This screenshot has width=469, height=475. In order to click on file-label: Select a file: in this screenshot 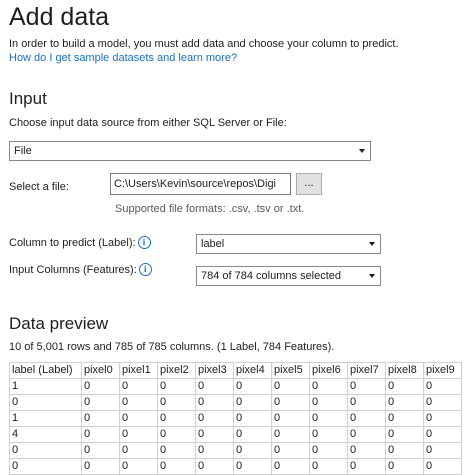, I will do `click(39, 187)`.